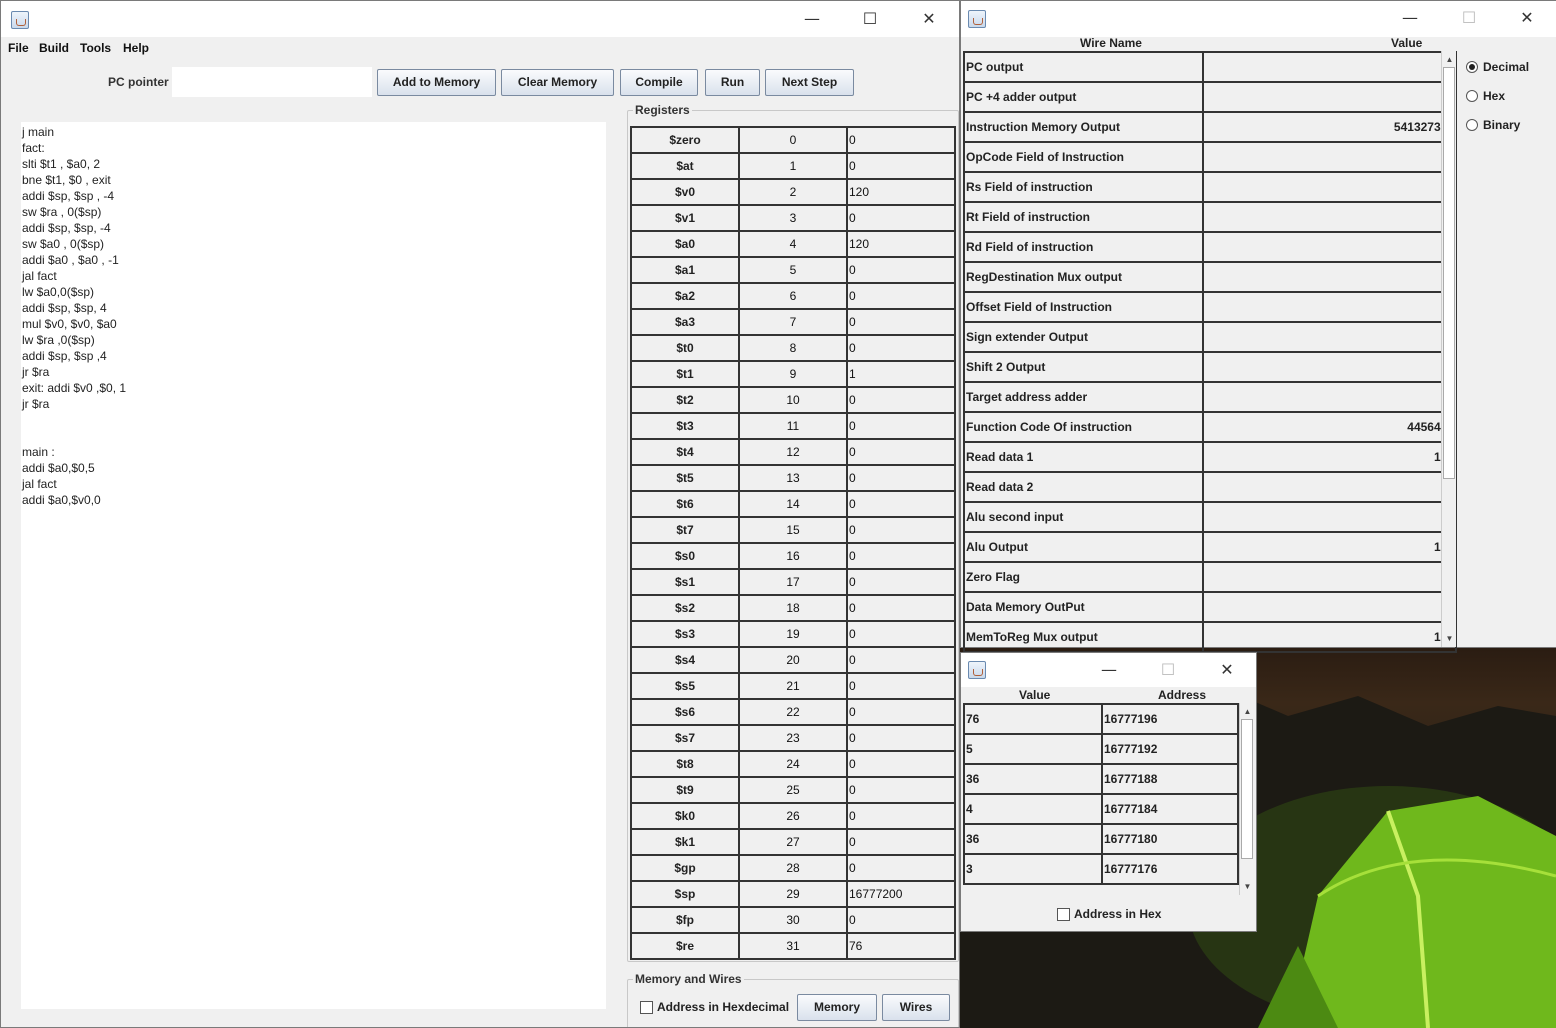 The height and width of the screenshot is (1028, 1556). Describe the element at coordinates (809, 82) in the screenshot. I see `next-step-button: Next Step` at that location.